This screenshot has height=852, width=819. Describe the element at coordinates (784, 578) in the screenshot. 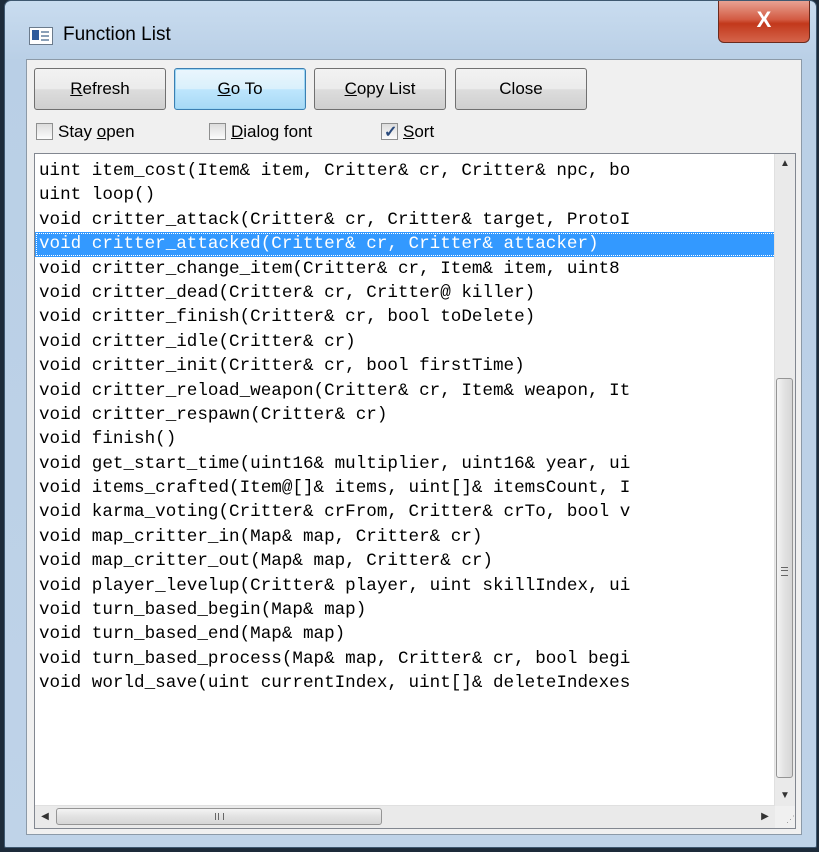

I see `vertical-scroll-thumb` at that location.